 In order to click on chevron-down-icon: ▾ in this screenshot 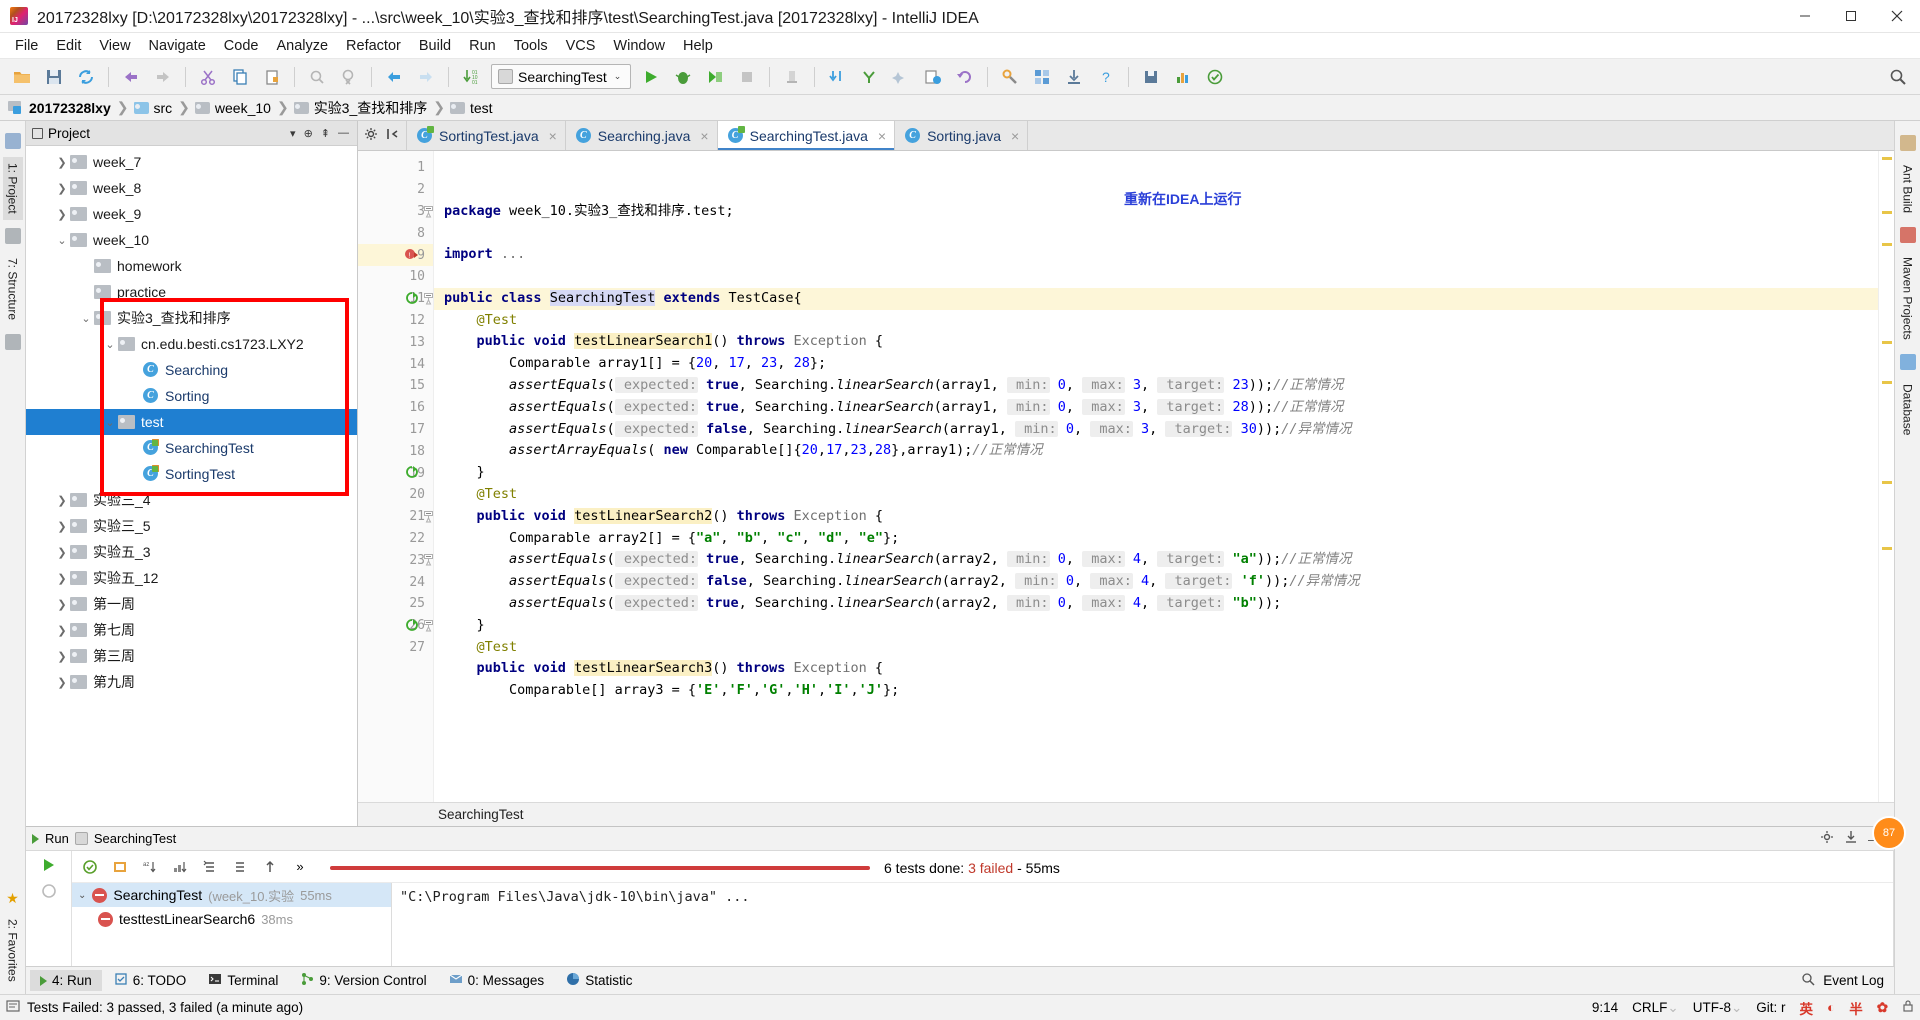, I will do `click(293, 133)`.